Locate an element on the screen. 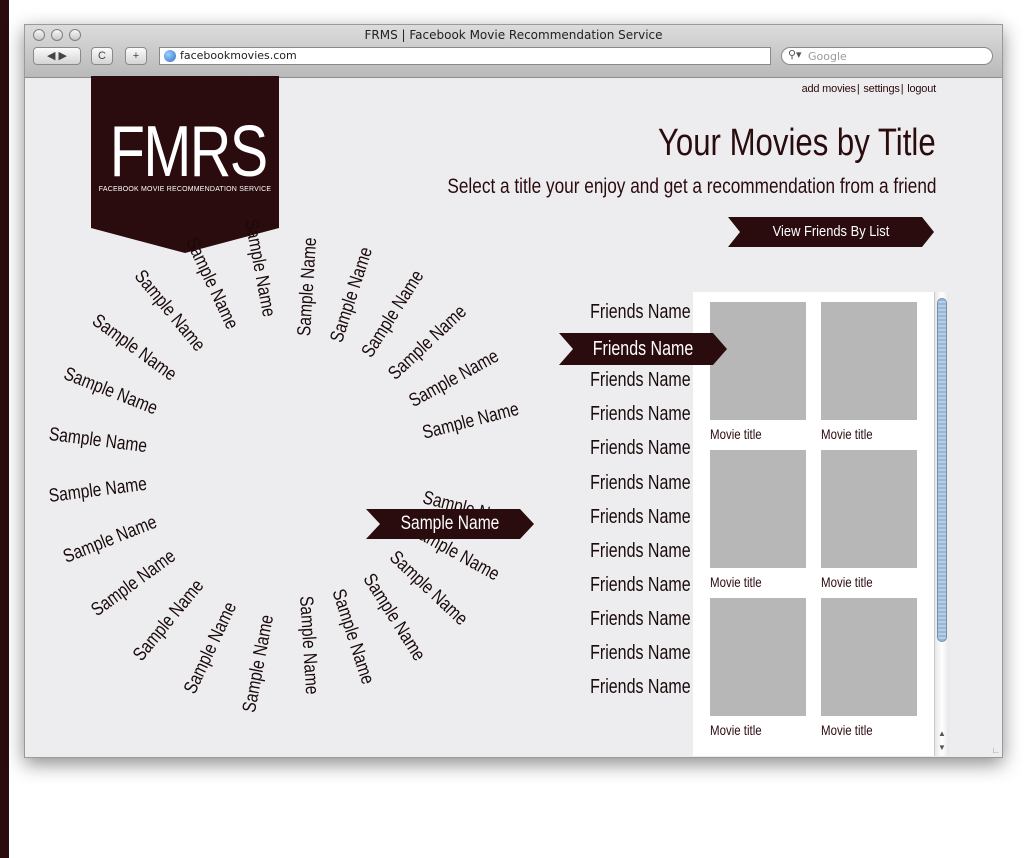 This screenshot has height=858, width=1024. view-friends-by-list-button: View Friends By List is located at coordinates (831, 232).